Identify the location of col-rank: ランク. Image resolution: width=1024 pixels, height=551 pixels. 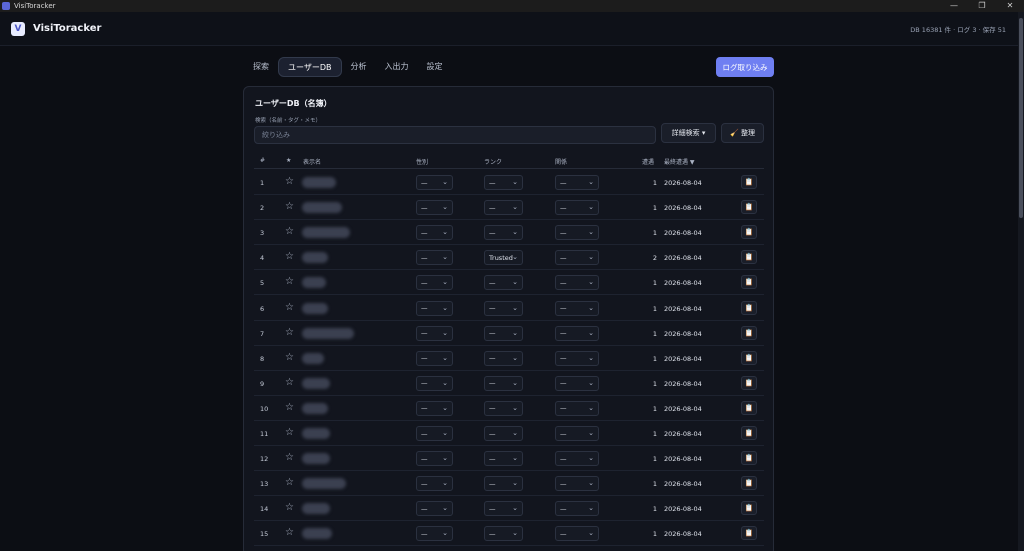
(493, 161).